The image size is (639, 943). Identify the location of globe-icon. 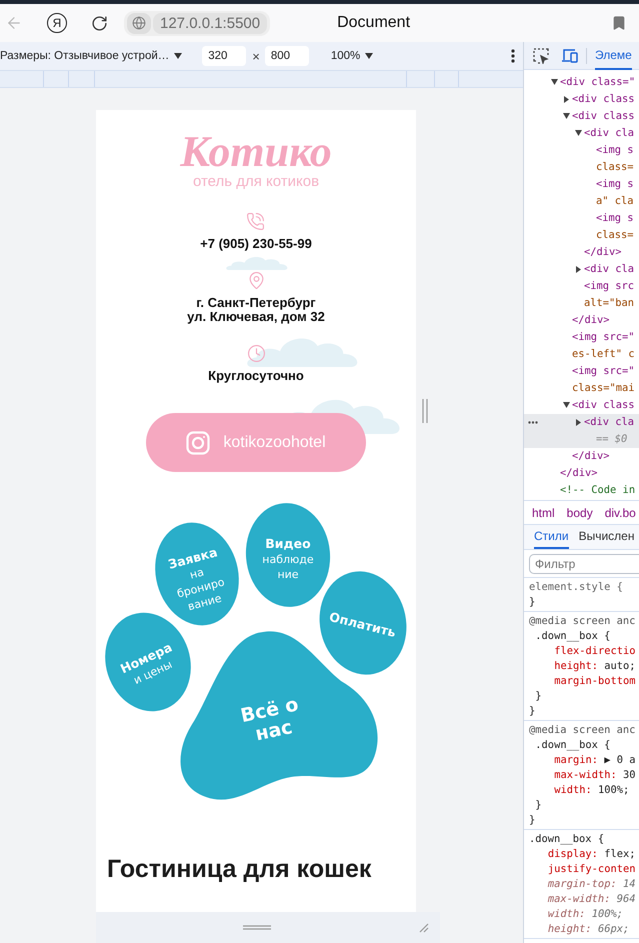
(139, 23).